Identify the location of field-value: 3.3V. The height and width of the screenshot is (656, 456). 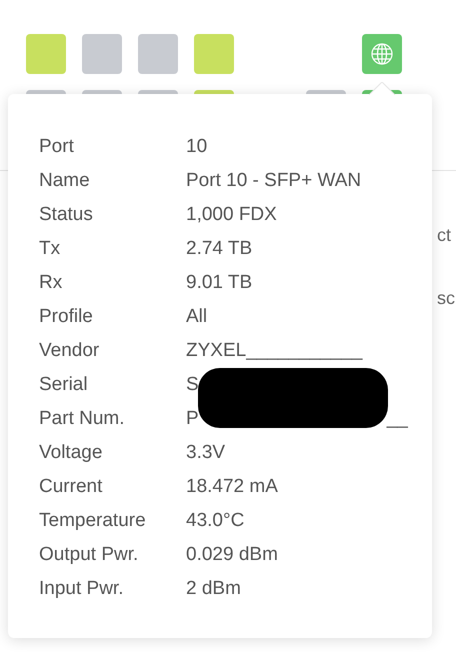
(206, 453).